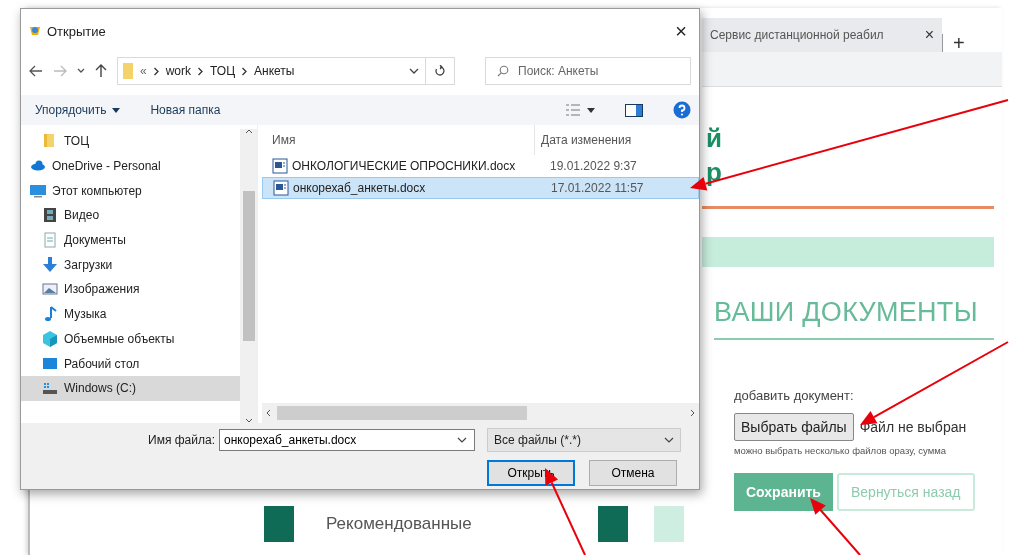  I want to click on column-header: Имя, so click(398, 140).